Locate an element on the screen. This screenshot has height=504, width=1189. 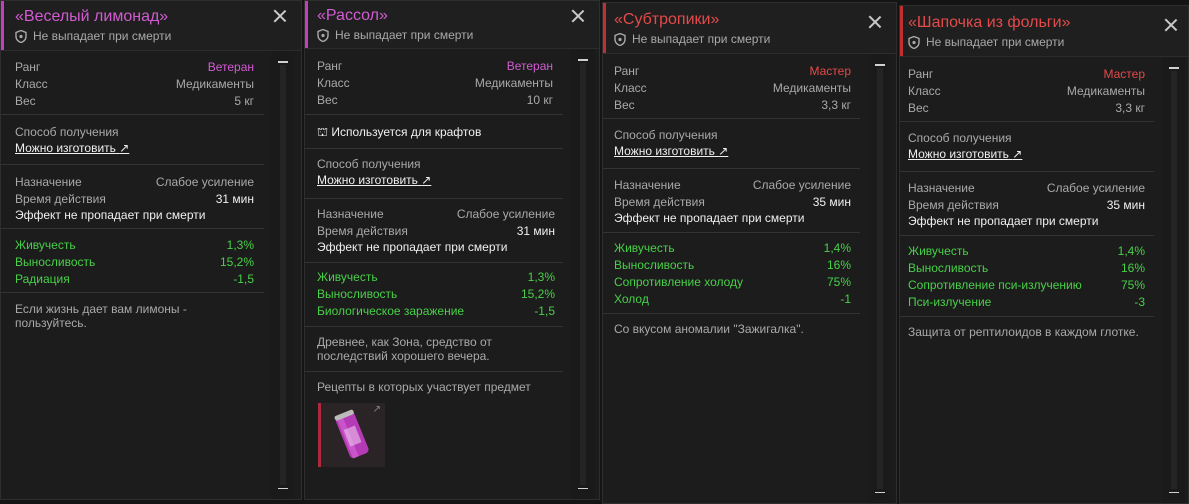
weight-value: 10 кг is located at coordinates (539, 100).